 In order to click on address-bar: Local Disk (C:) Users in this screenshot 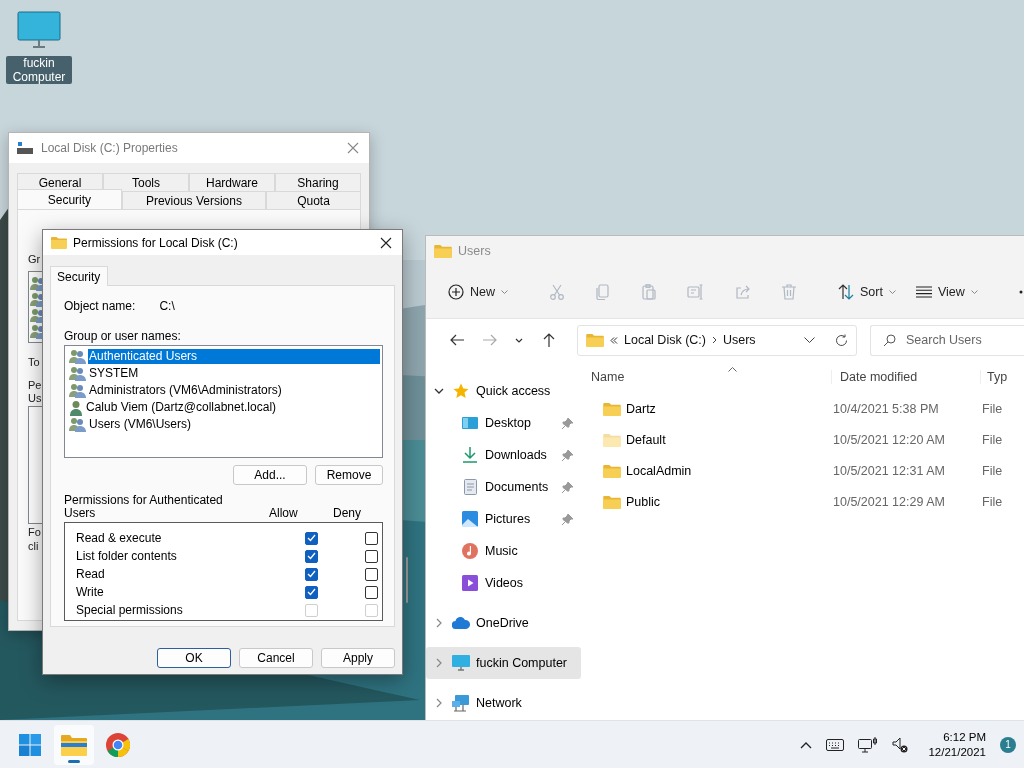, I will do `click(717, 340)`.